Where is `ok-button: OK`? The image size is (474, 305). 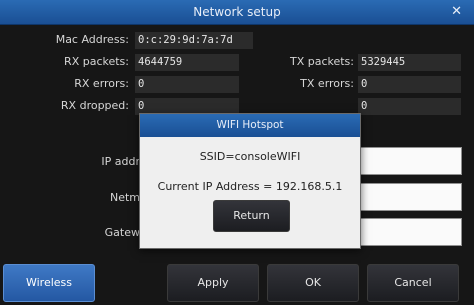
ok-button: OK is located at coordinates (313, 283).